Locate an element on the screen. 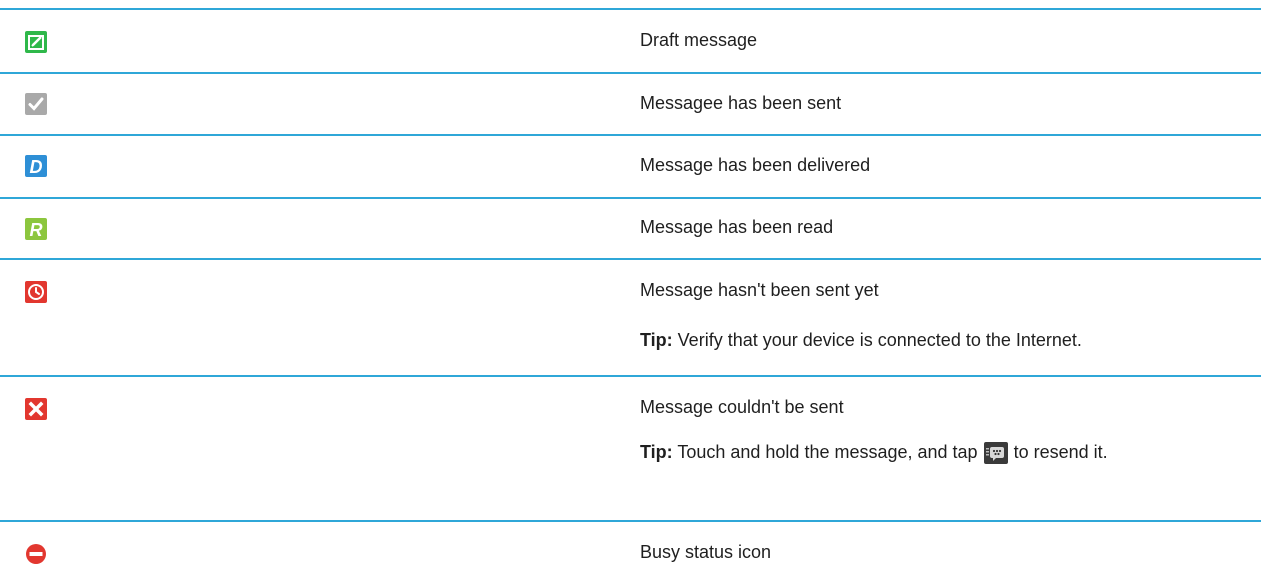 This screenshot has width=1261, height=581. failed-x-icon is located at coordinates (36, 409).